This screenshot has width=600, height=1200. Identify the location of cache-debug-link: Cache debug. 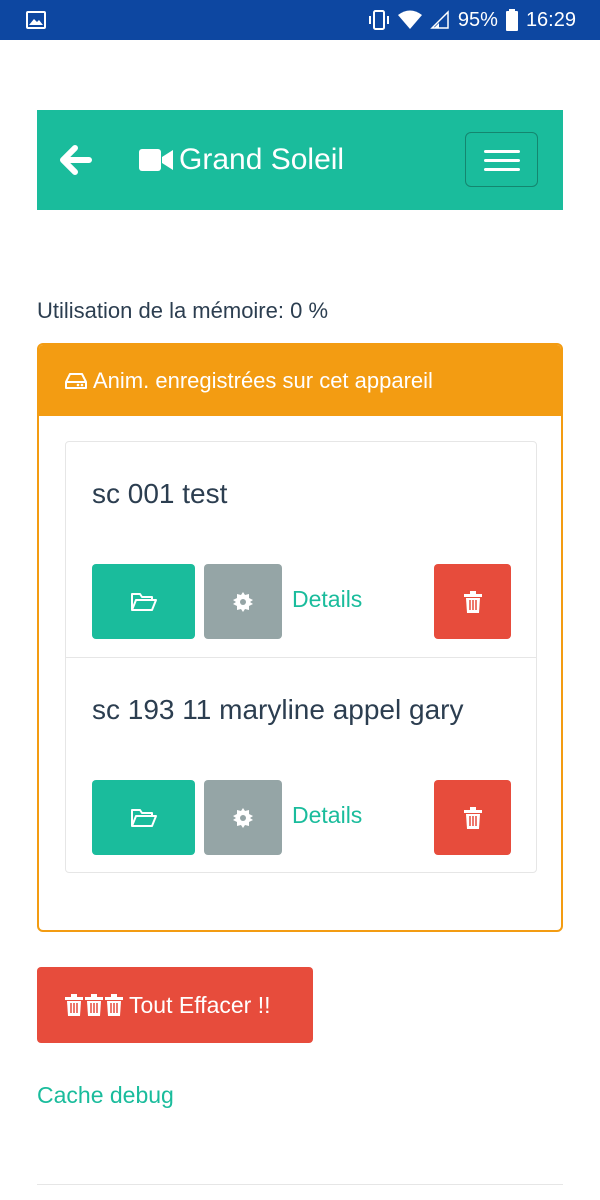
(105, 1095).